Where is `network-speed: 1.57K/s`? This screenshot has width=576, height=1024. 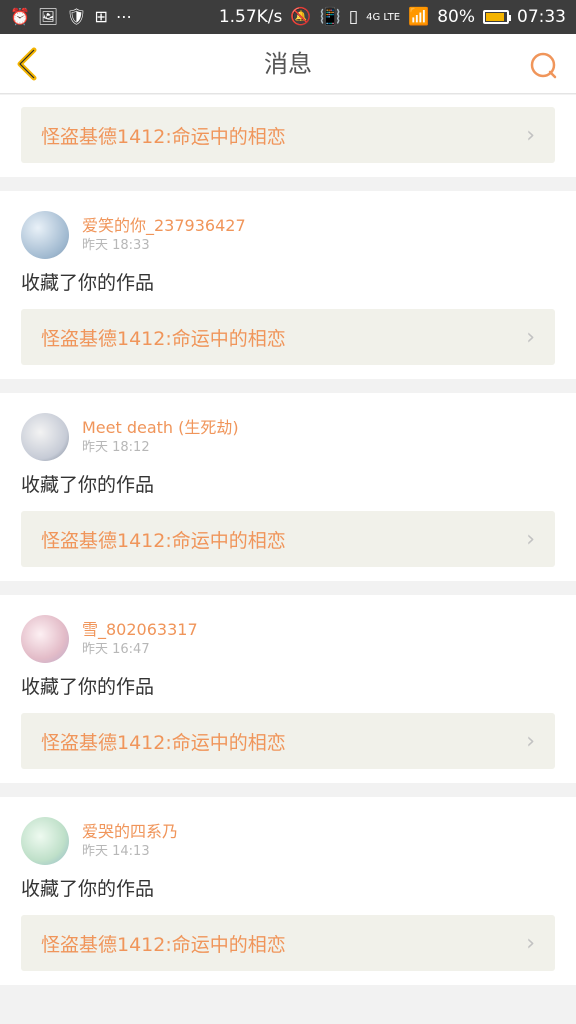
network-speed: 1.57K/s is located at coordinates (250, 17).